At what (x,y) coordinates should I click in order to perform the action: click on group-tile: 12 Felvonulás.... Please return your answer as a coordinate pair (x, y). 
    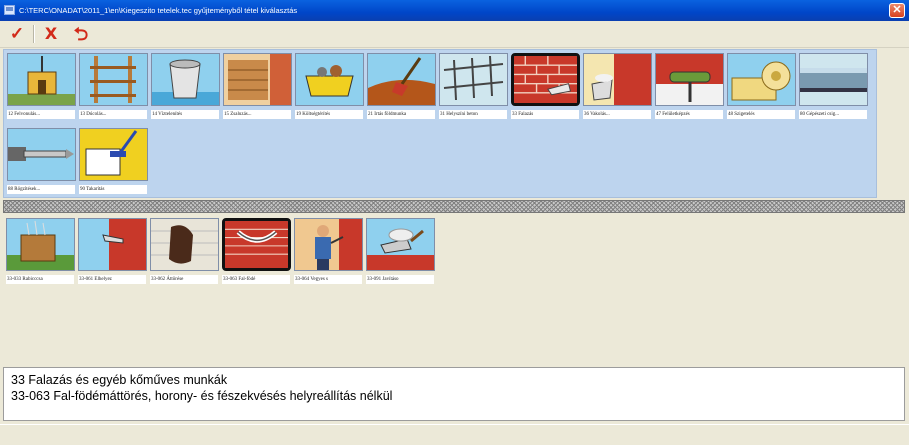
    Looking at the image, I should click on (41, 86).